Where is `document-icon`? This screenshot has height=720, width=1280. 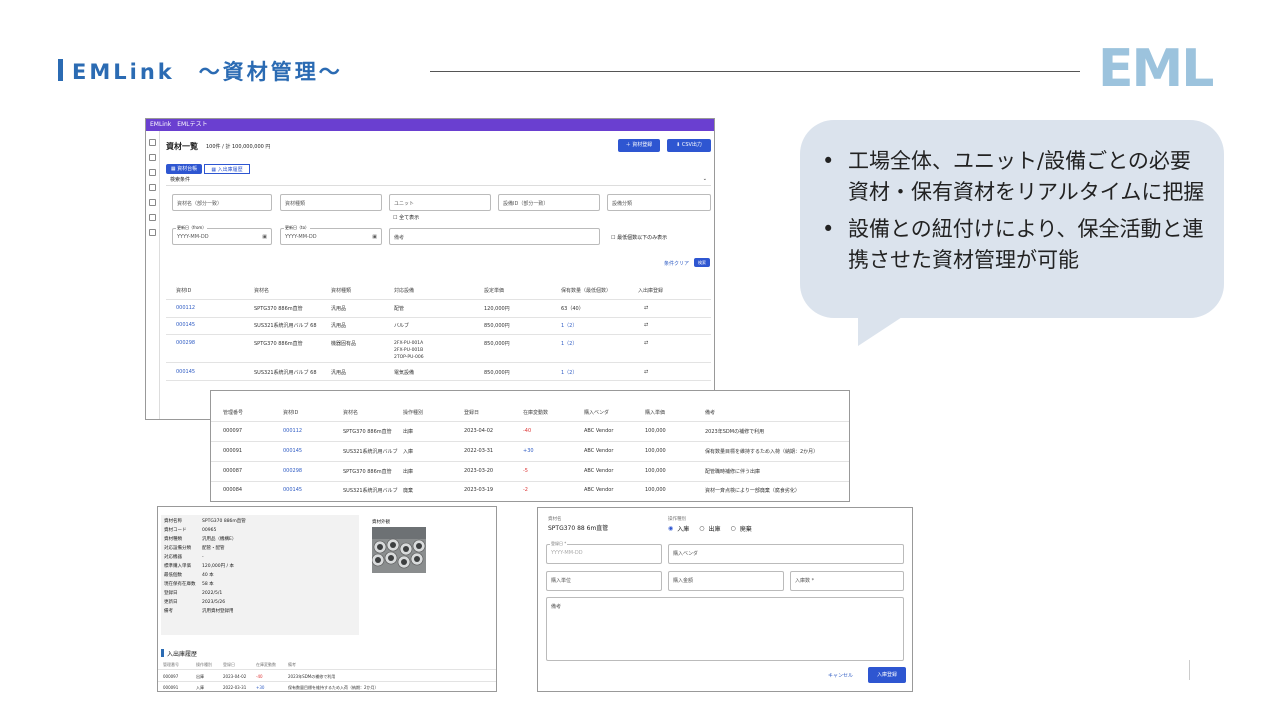 document-icon is located at coordinates (152, 157).